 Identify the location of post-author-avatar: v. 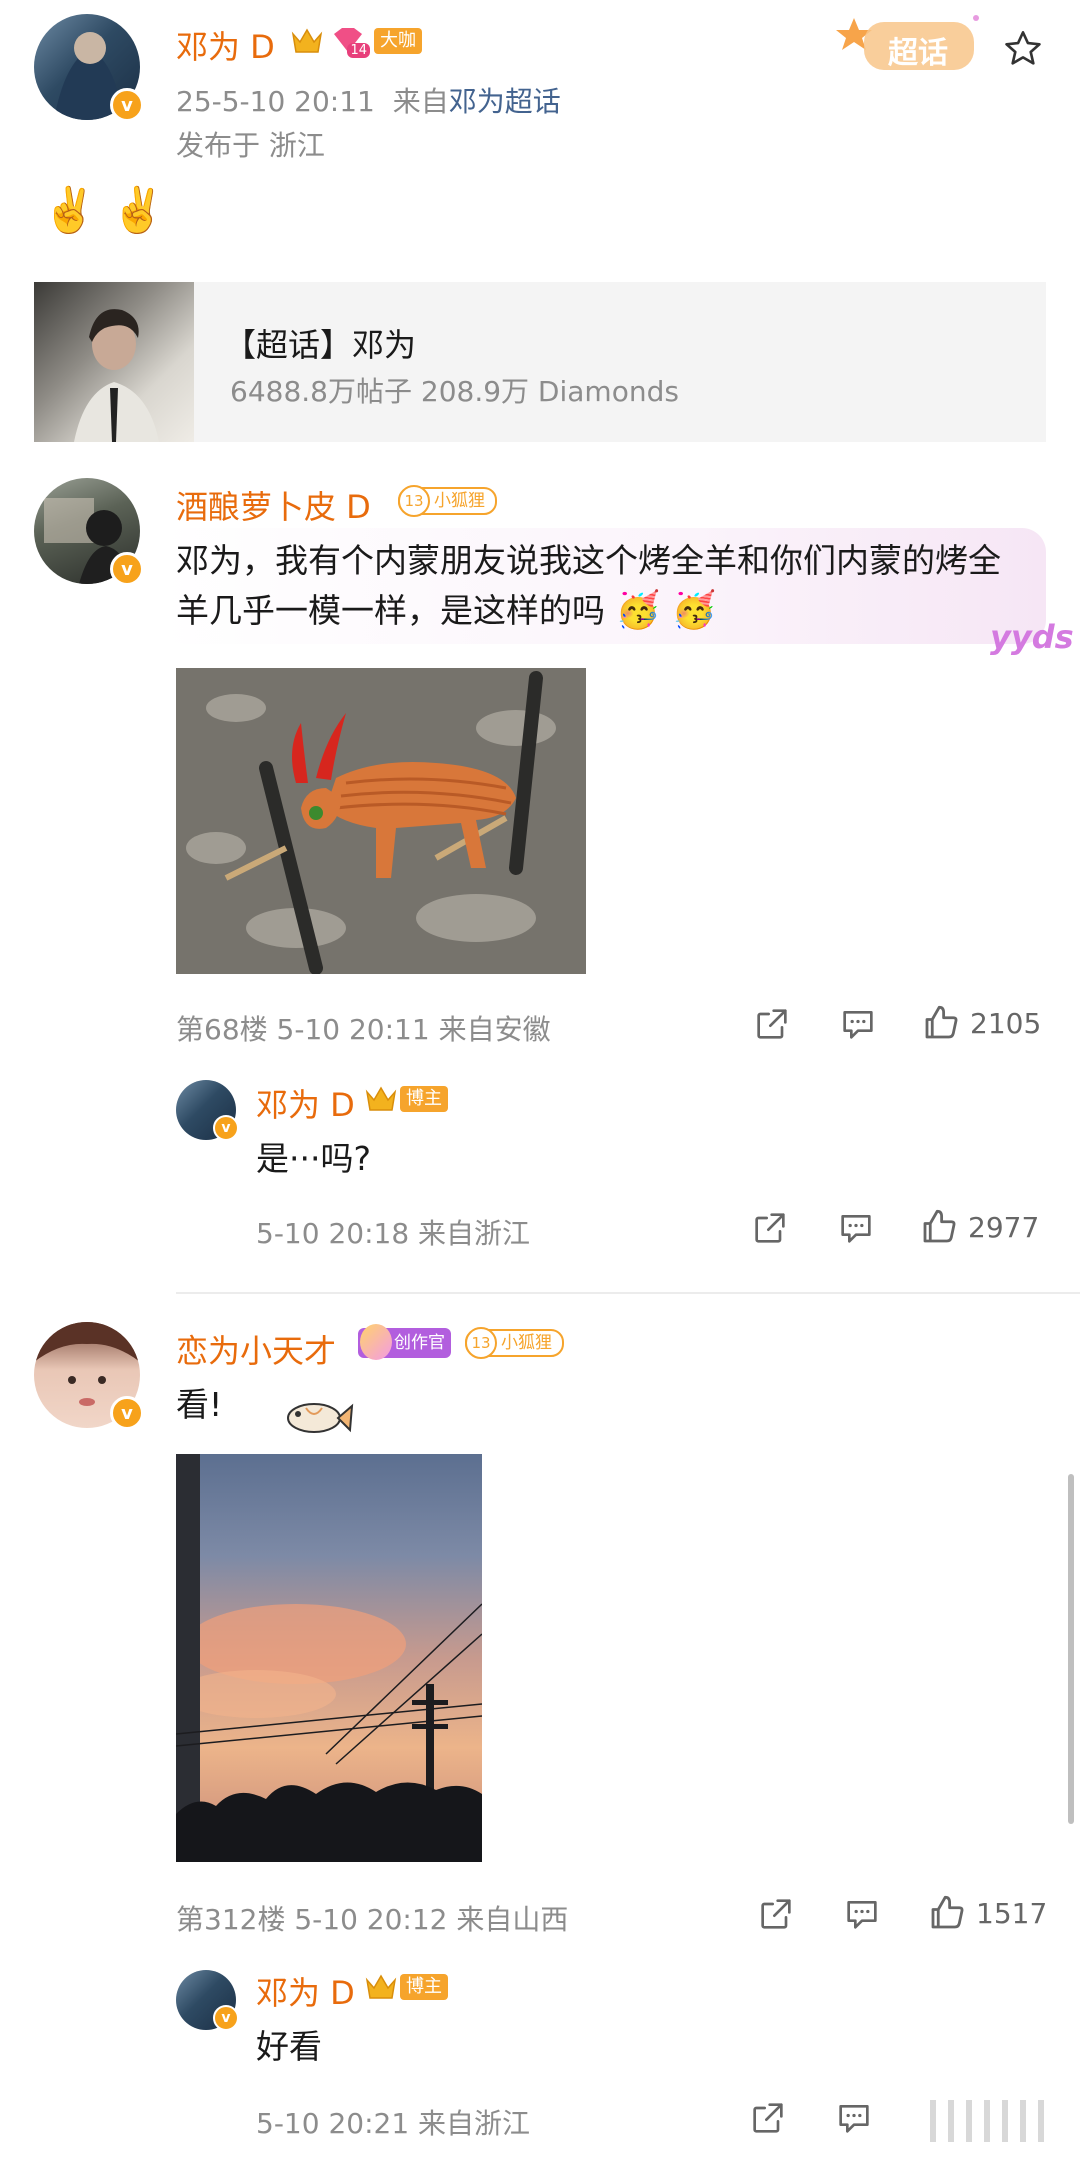
(89, 68).